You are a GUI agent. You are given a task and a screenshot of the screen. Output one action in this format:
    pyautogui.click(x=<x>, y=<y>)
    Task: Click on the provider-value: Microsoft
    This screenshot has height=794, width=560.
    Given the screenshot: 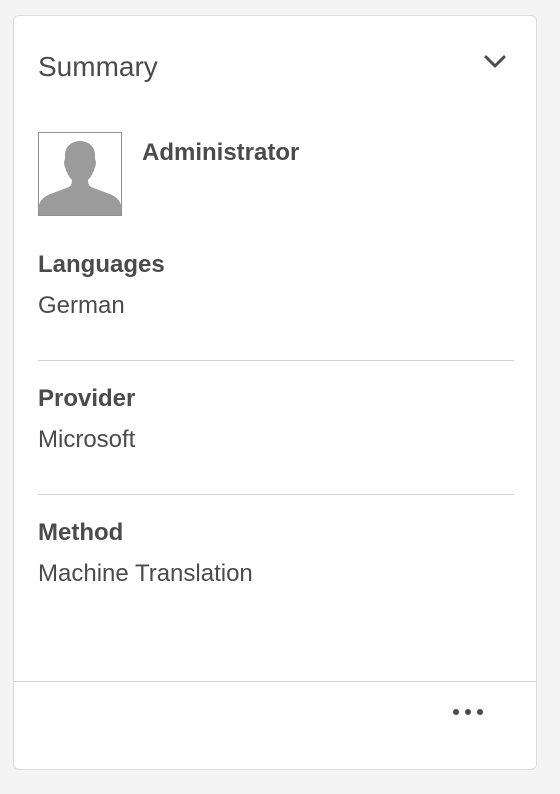 What is the action you would take?
    pyautogui.click(x=87, y=439)
    